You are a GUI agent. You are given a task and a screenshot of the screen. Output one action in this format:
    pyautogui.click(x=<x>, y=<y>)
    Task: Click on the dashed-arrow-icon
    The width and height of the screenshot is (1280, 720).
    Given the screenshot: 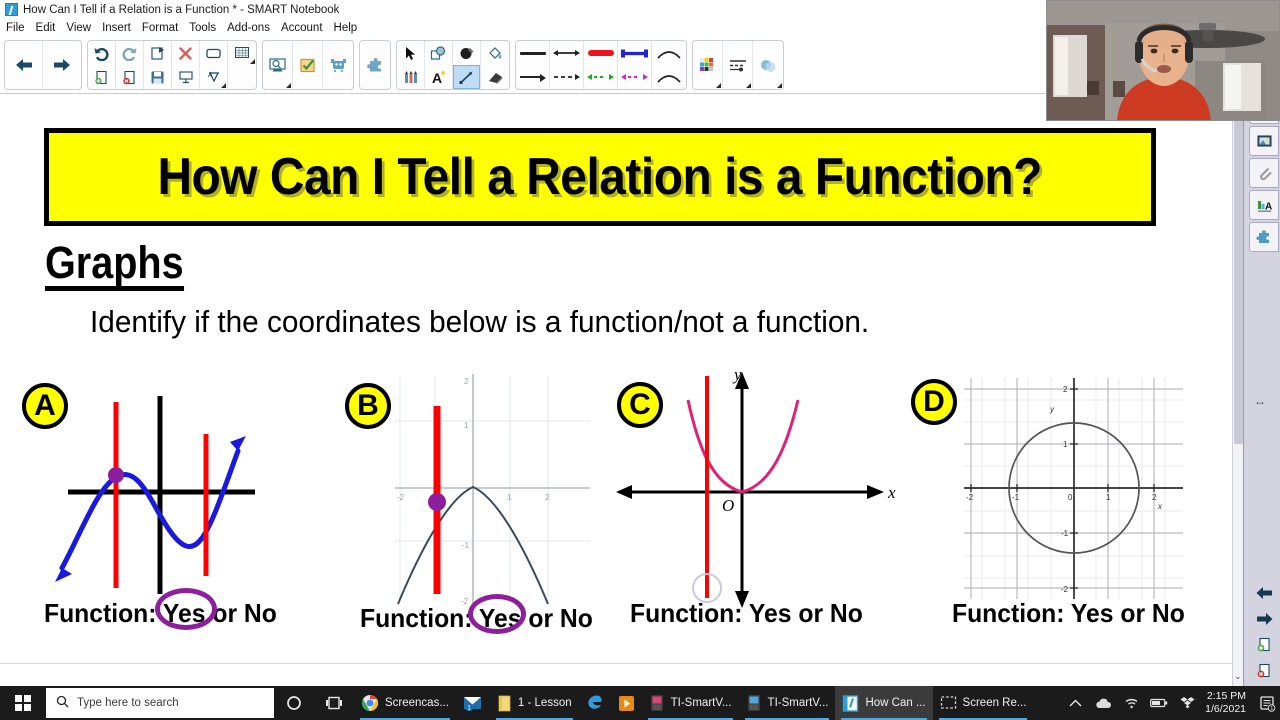 What is the action you would take?
    pyautogui.click(x=566, y=77)
    